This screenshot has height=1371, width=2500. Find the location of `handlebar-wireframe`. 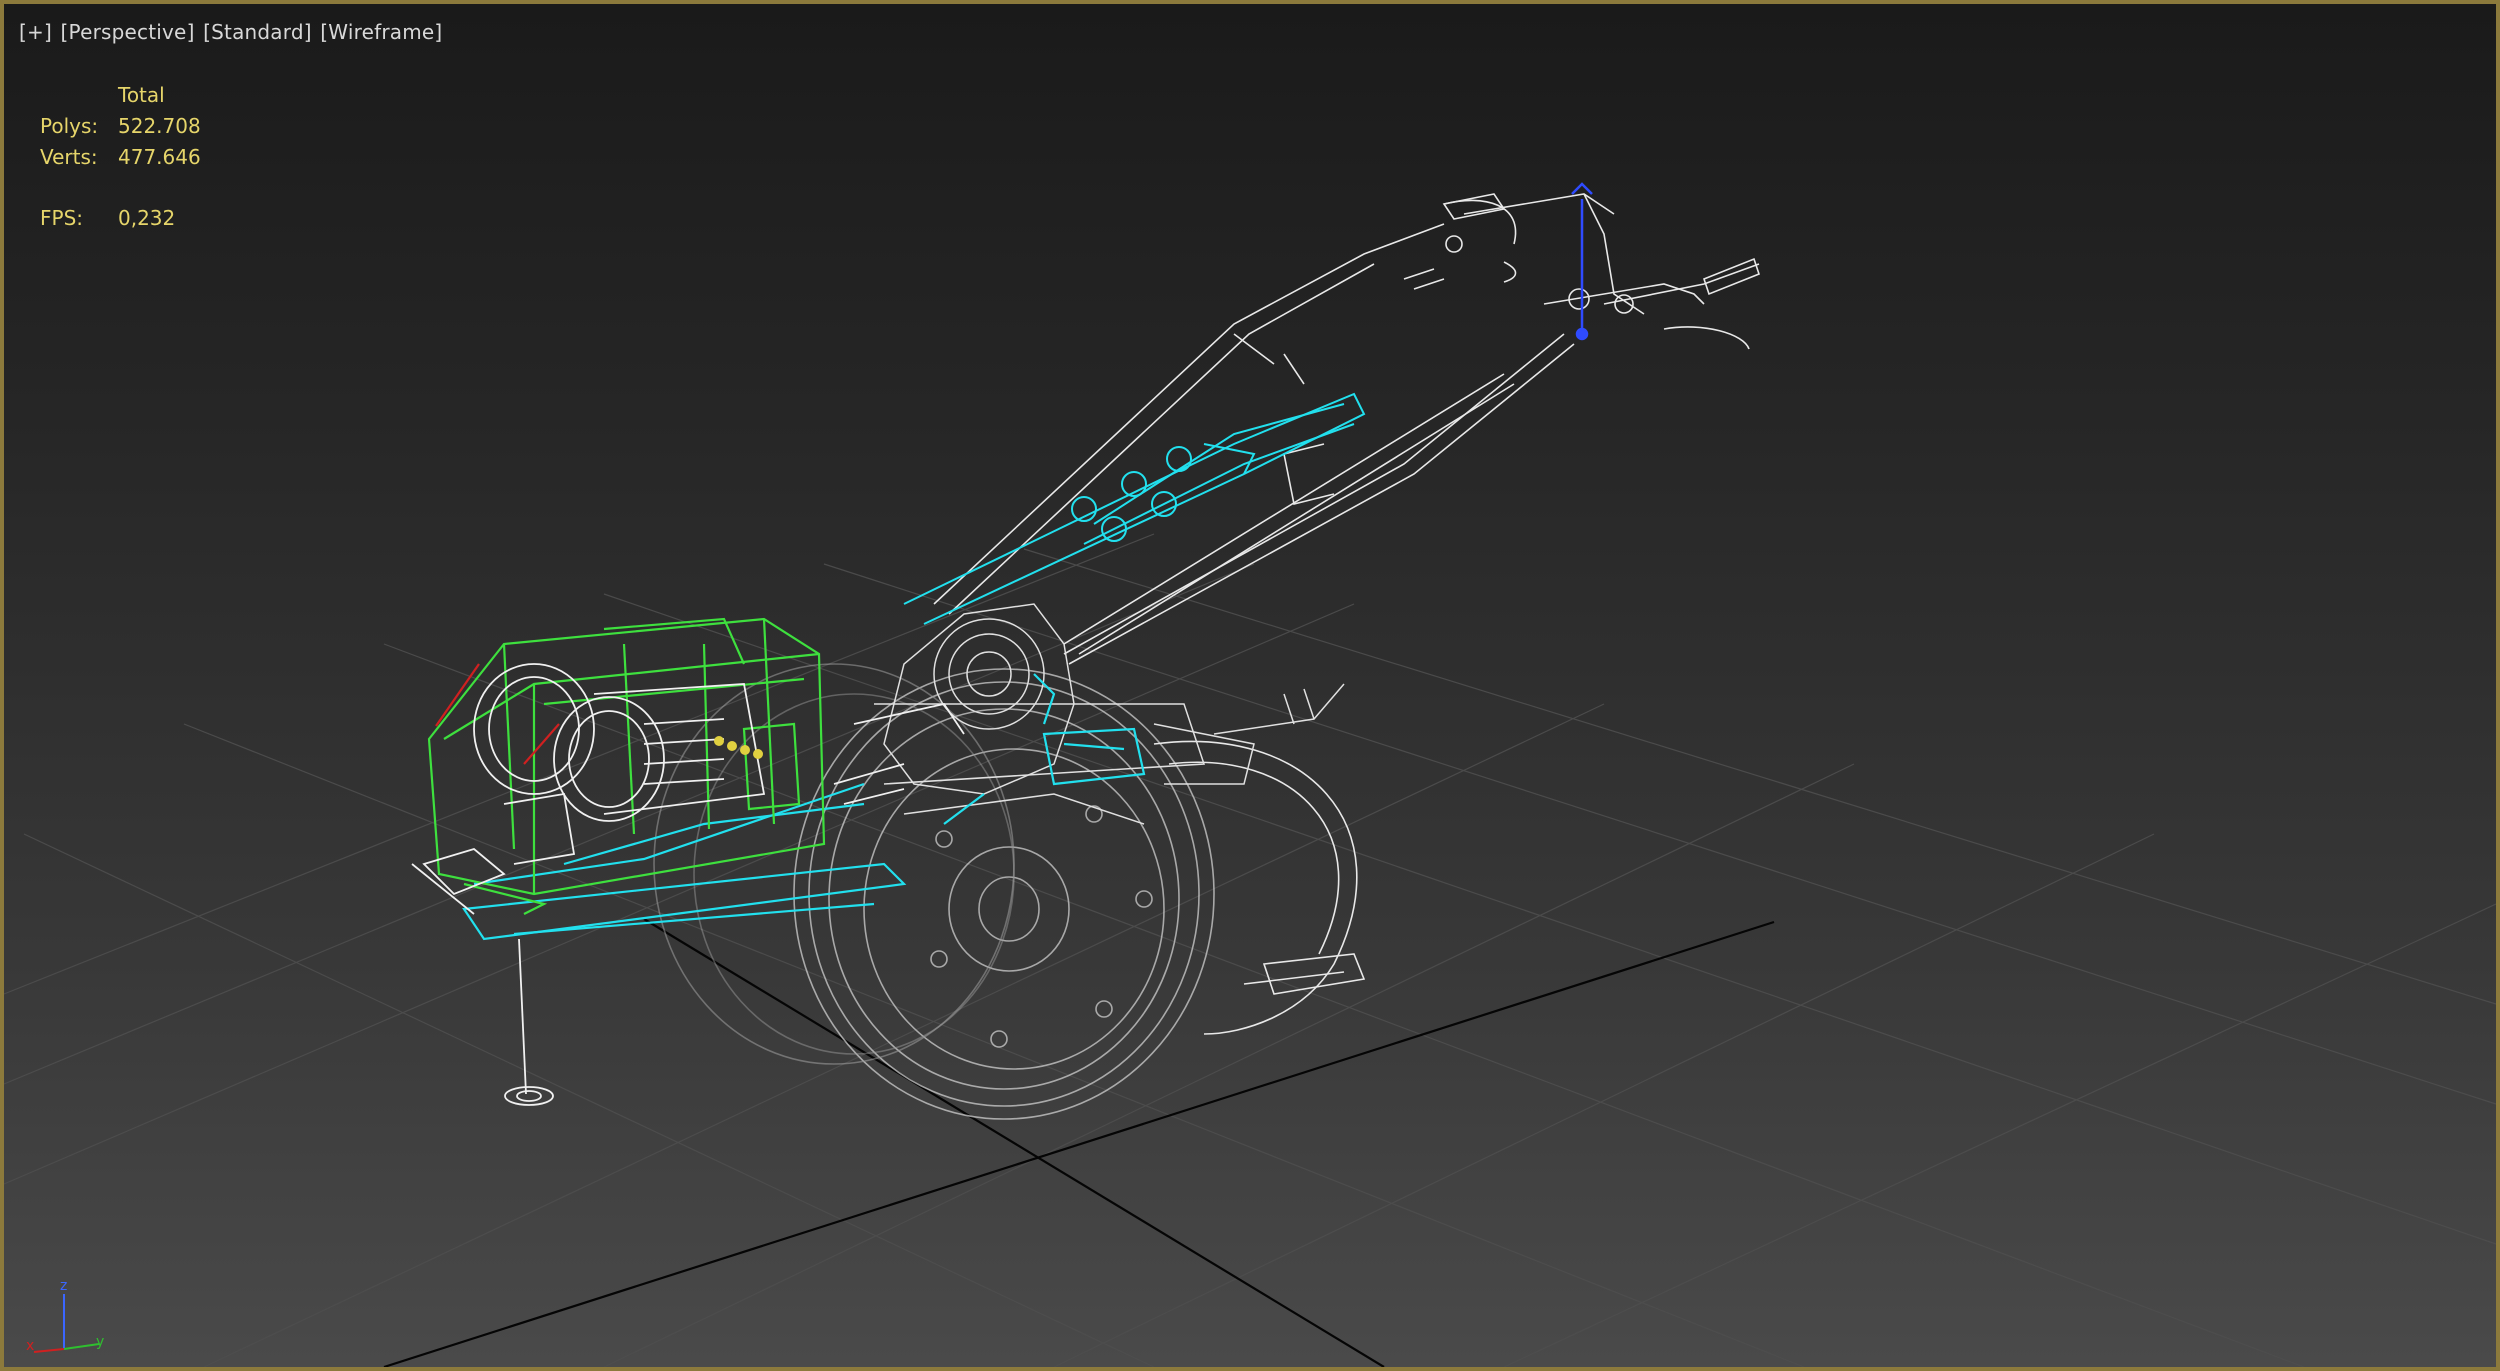

handlebar-wireframe is located at coordinates (1346, 429).